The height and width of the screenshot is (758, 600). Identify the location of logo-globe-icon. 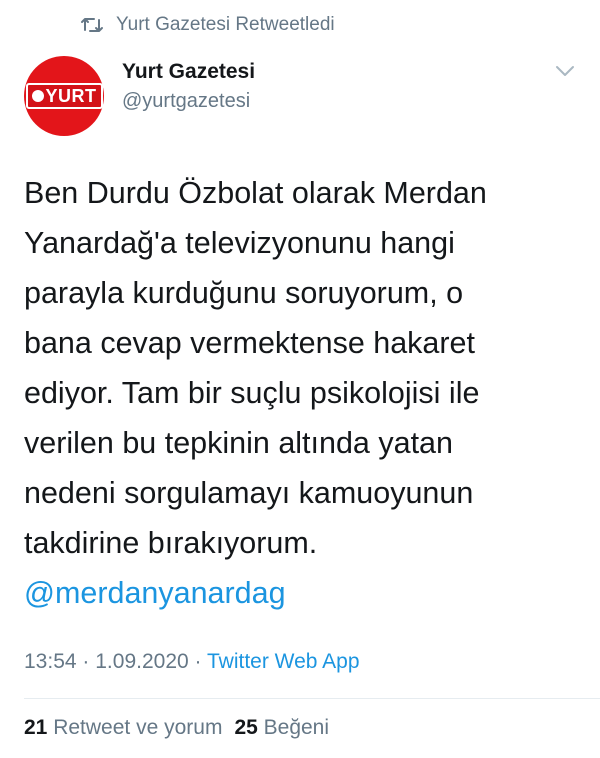
(37, 96).